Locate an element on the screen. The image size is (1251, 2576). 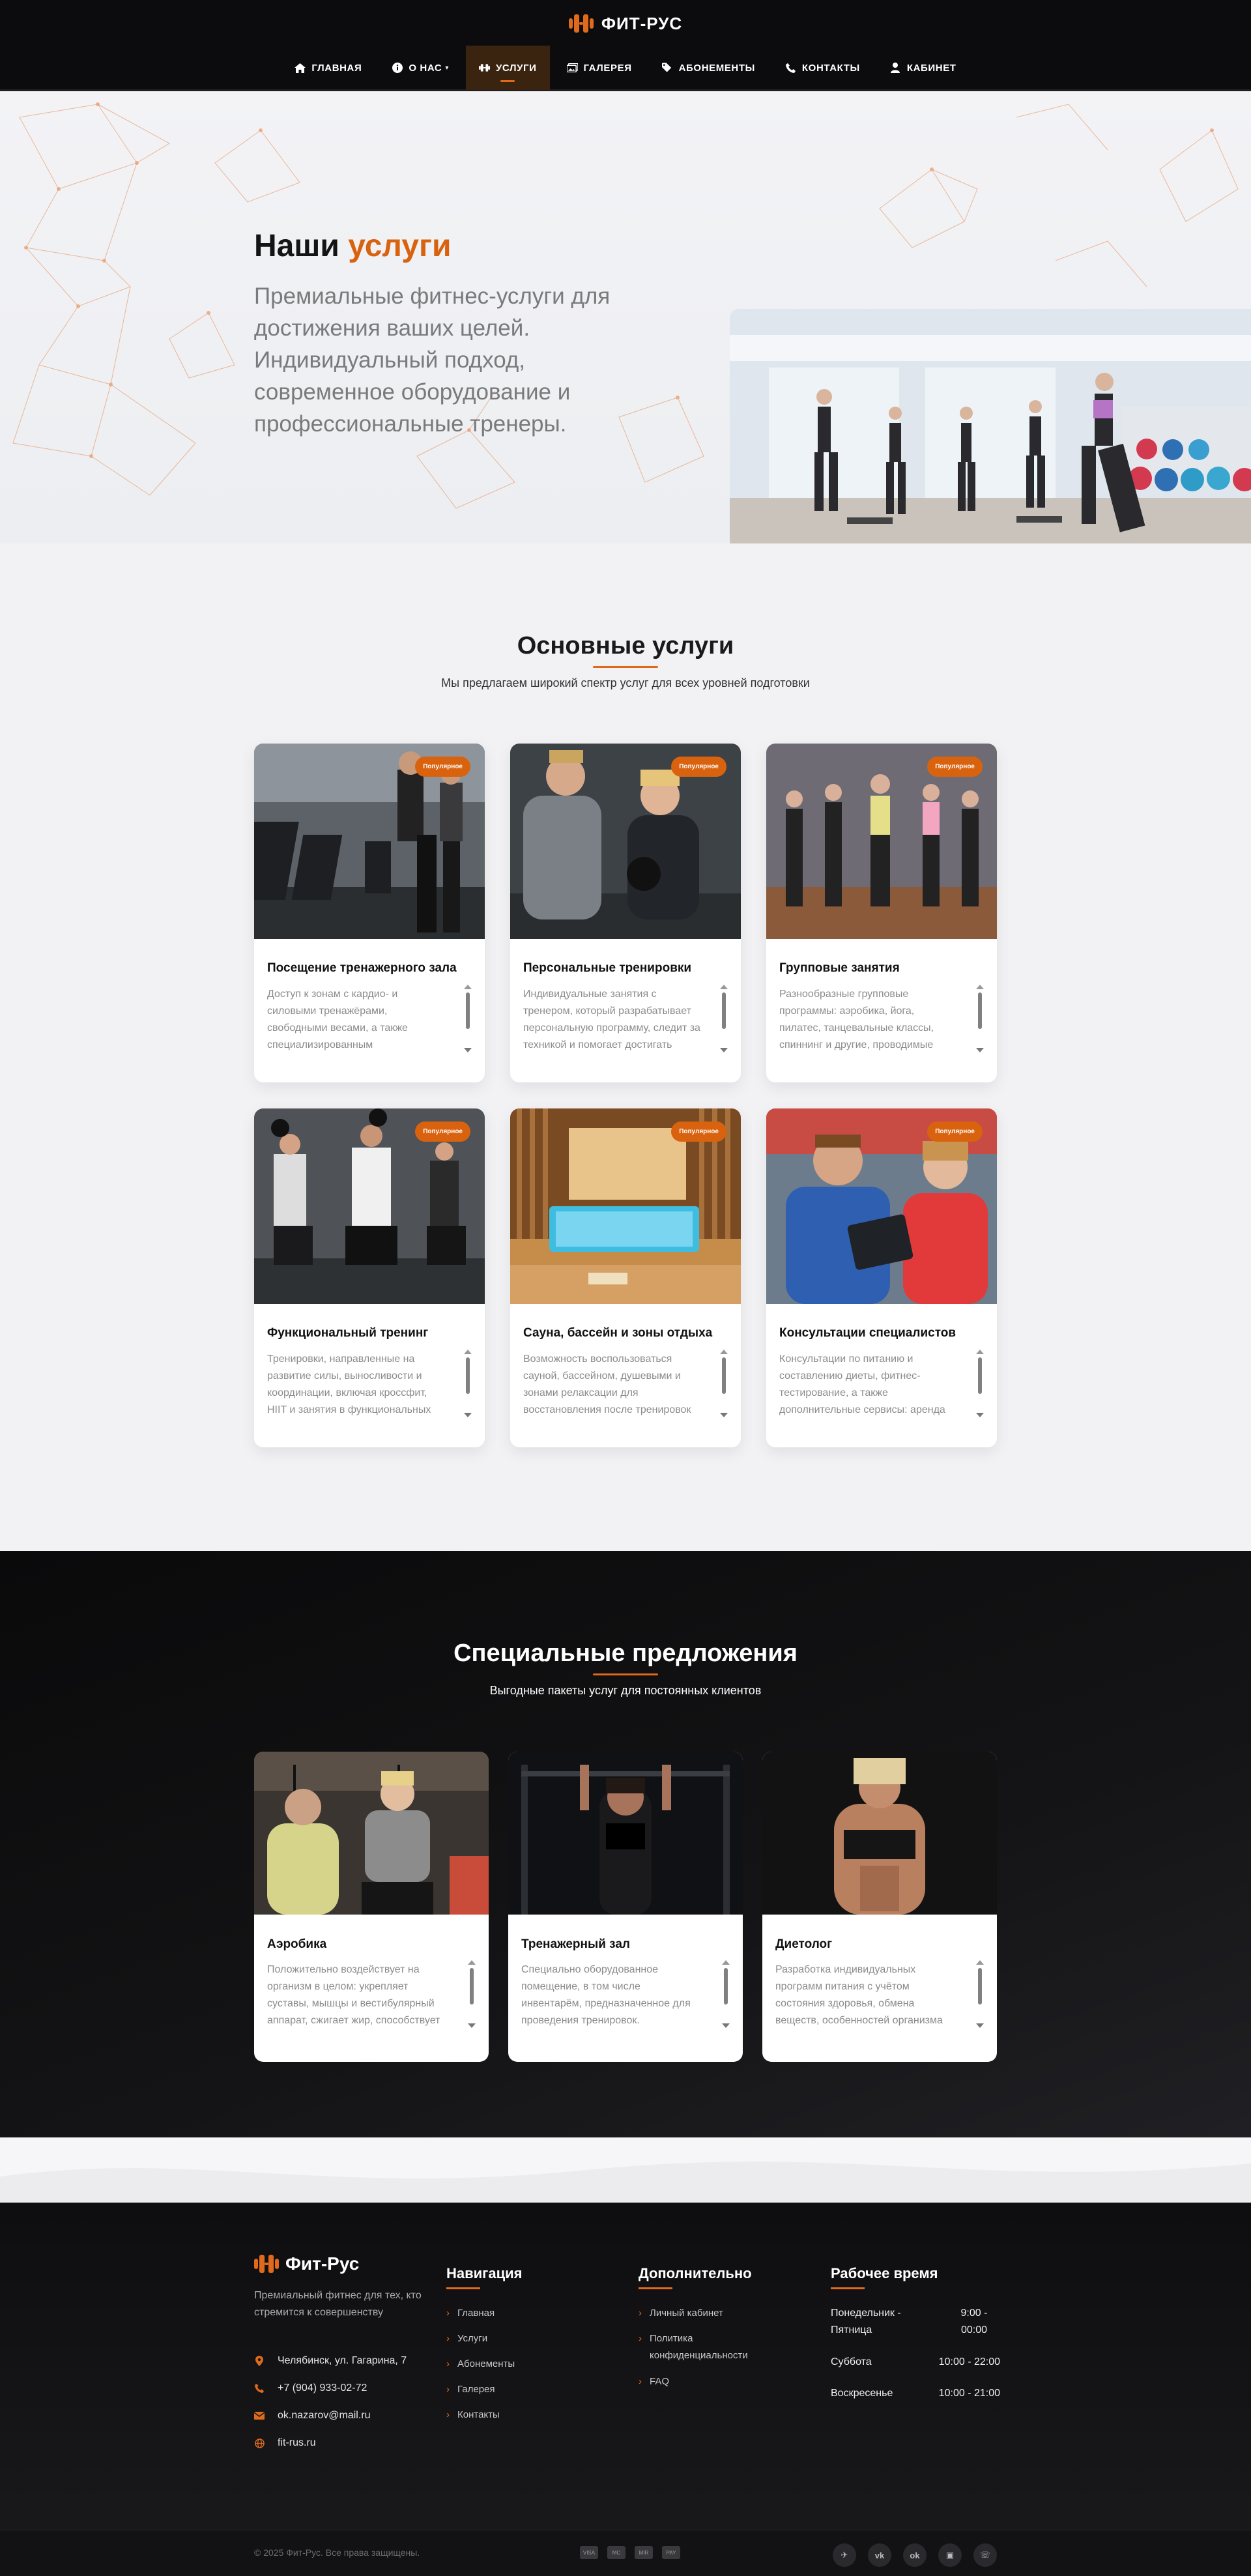
footer-link-contacts: › Контакты is located at coordinates (473, 2415).